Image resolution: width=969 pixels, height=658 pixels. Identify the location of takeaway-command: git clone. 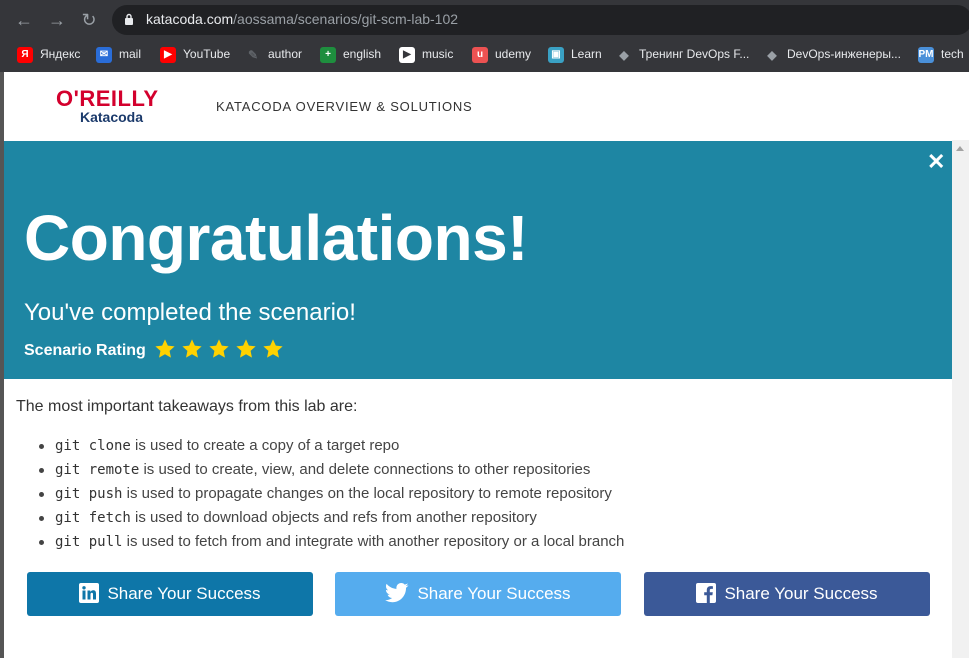
(93, 446).